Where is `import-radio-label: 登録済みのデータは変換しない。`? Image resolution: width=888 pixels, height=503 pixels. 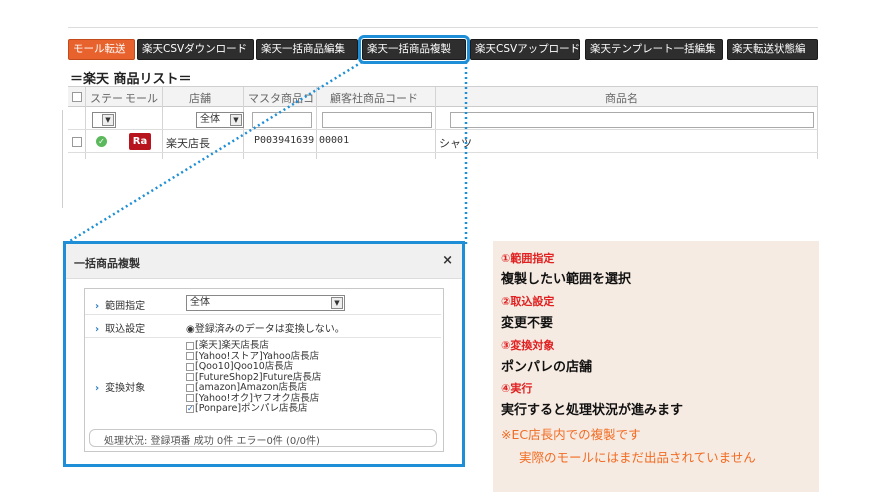
import-radio-label: 登録済みのデータは変換しない。 is located at coordinates (269, 329).